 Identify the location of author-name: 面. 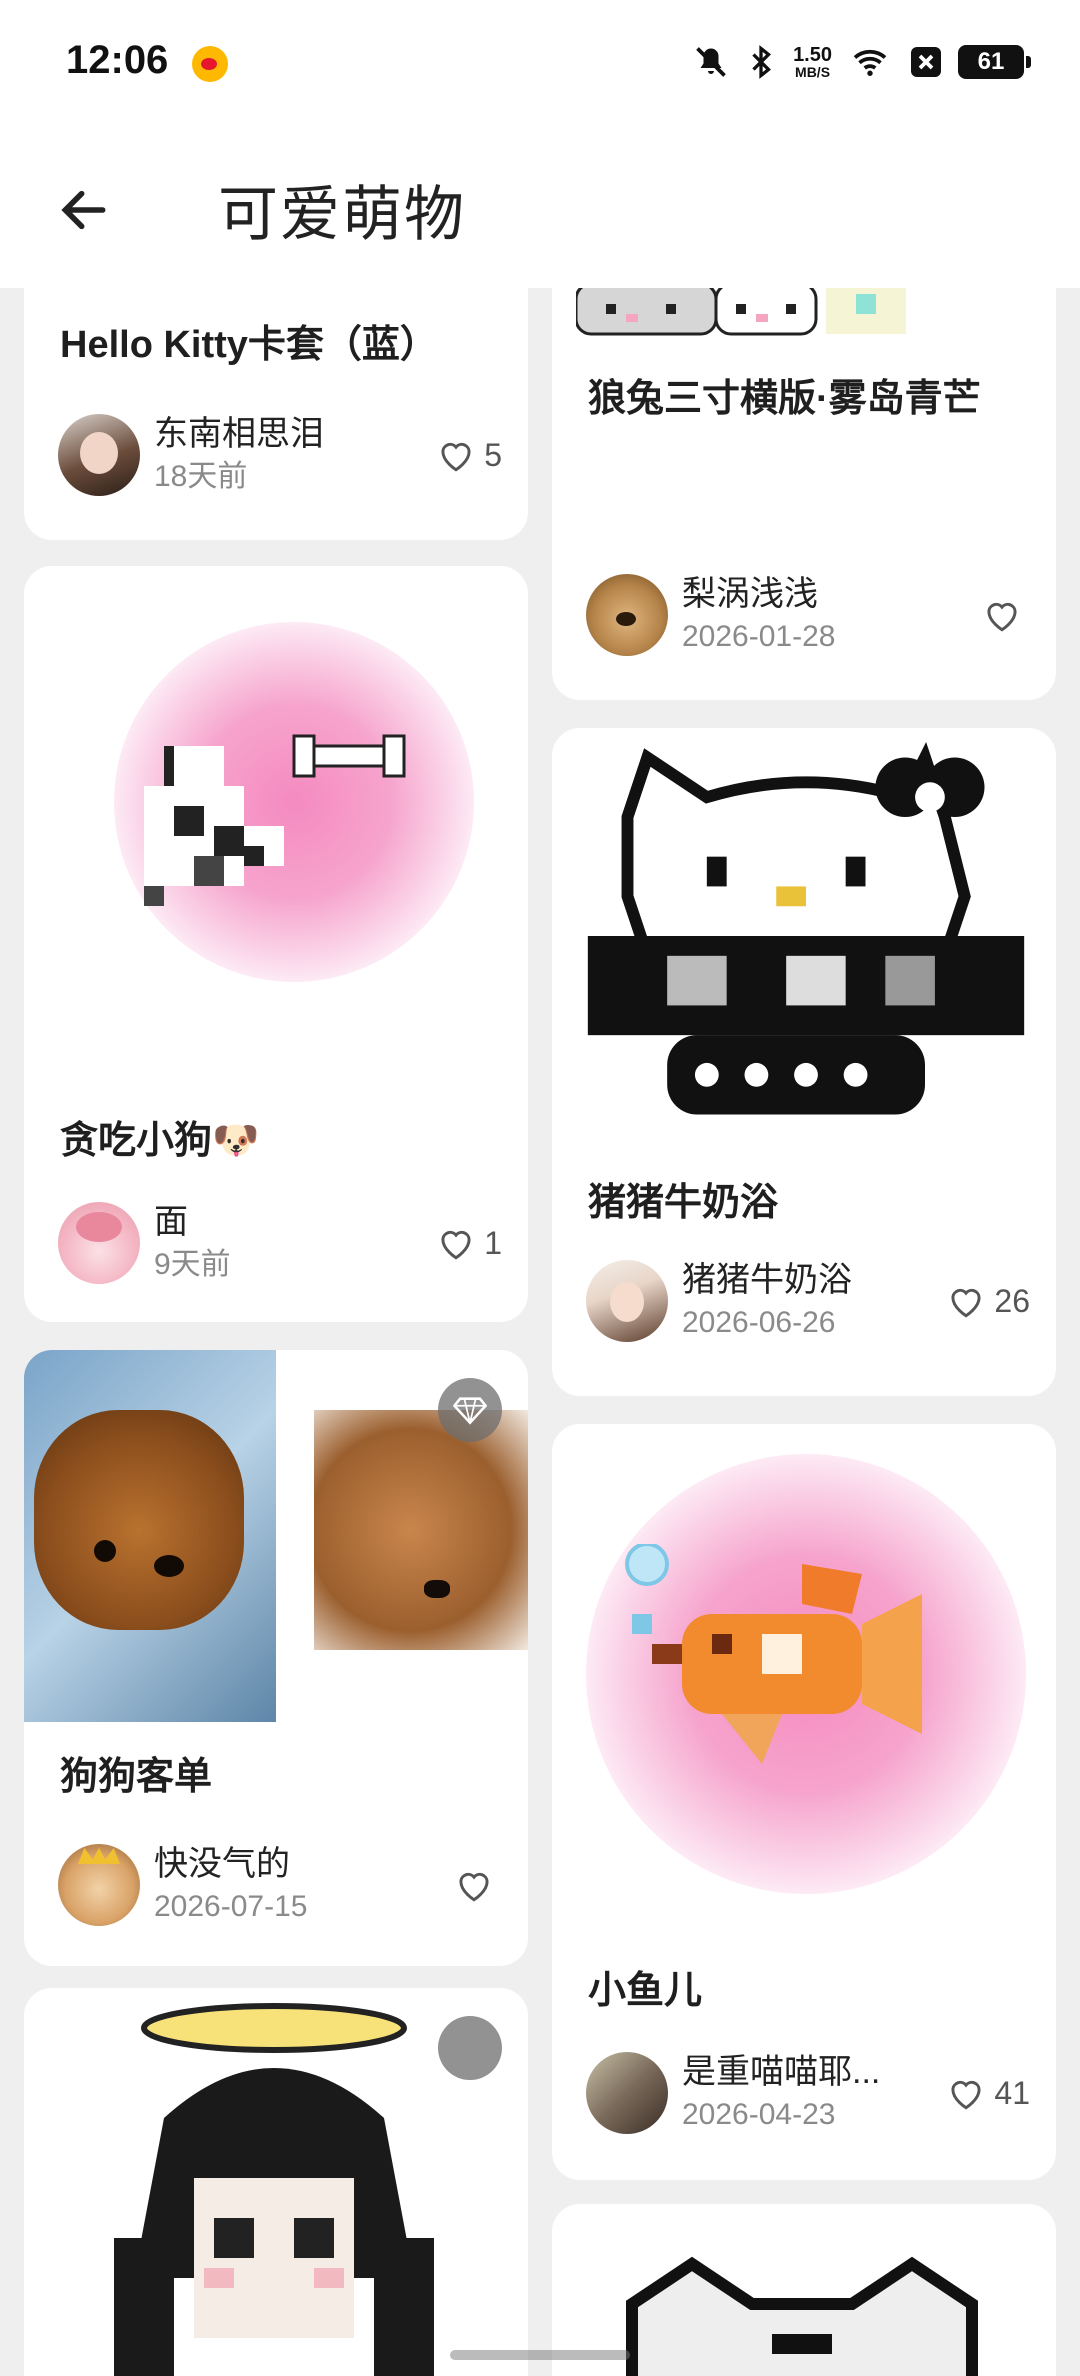
(171, 1222).